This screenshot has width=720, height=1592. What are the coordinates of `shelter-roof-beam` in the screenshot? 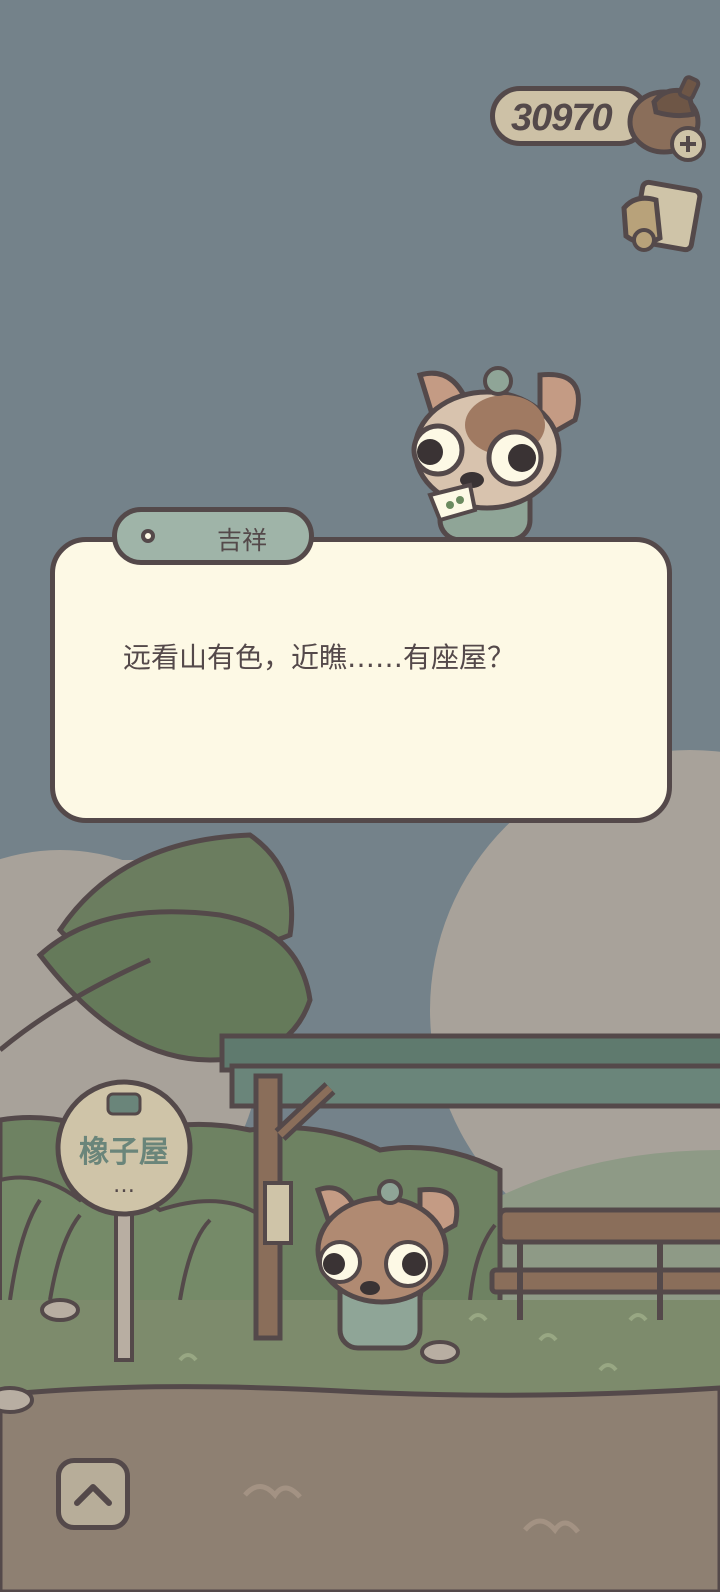 It's located at (474, 1086).